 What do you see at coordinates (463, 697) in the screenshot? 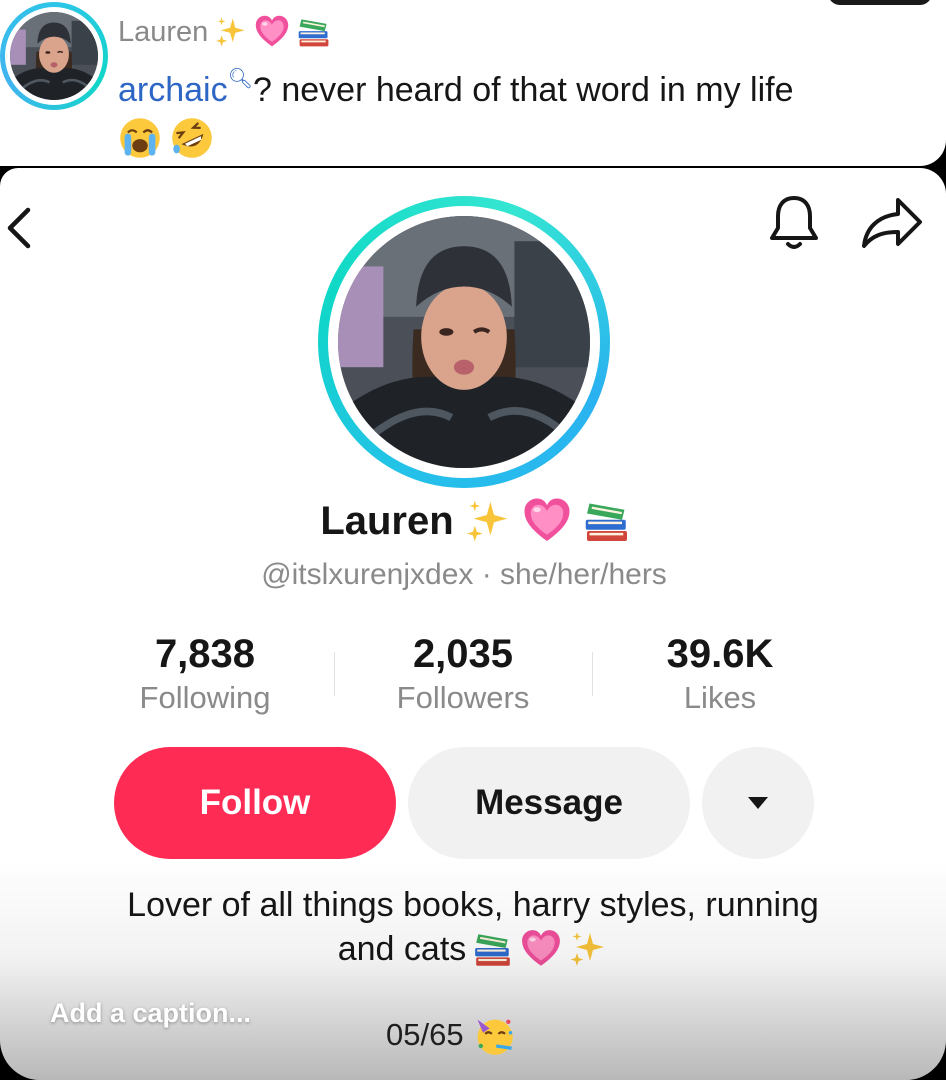
I see `followers-label: Followers` at bounding box center [463, 697].